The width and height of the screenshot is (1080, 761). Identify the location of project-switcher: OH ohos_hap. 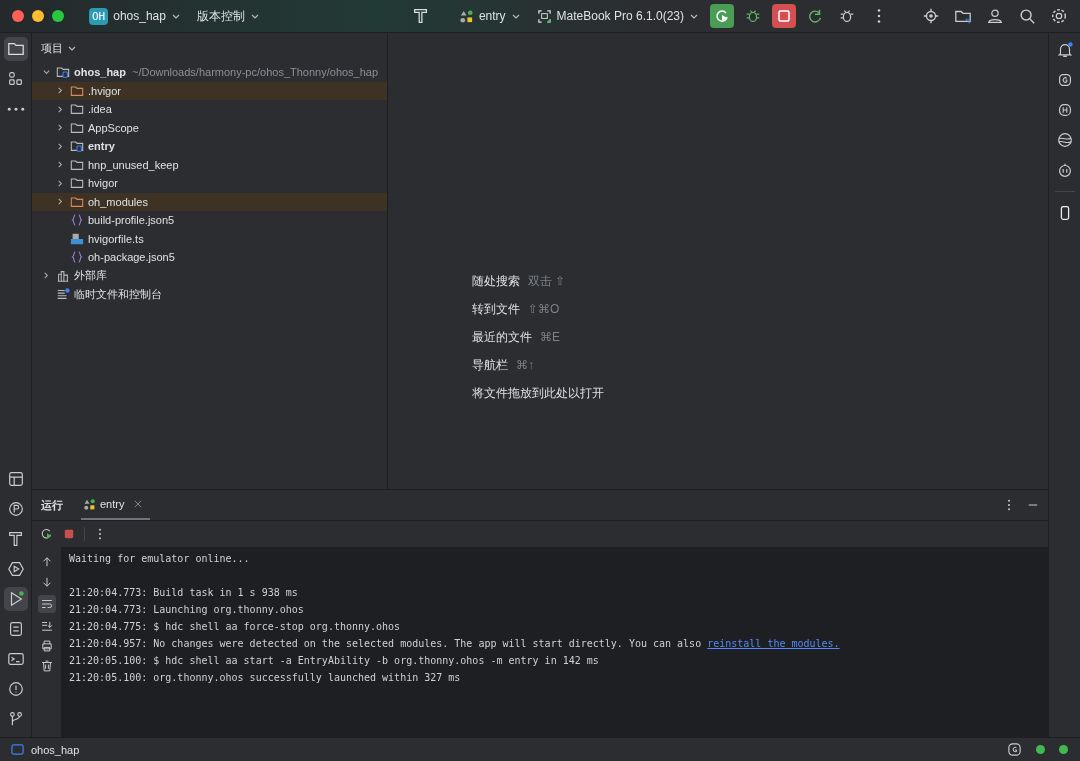
(135, 16).